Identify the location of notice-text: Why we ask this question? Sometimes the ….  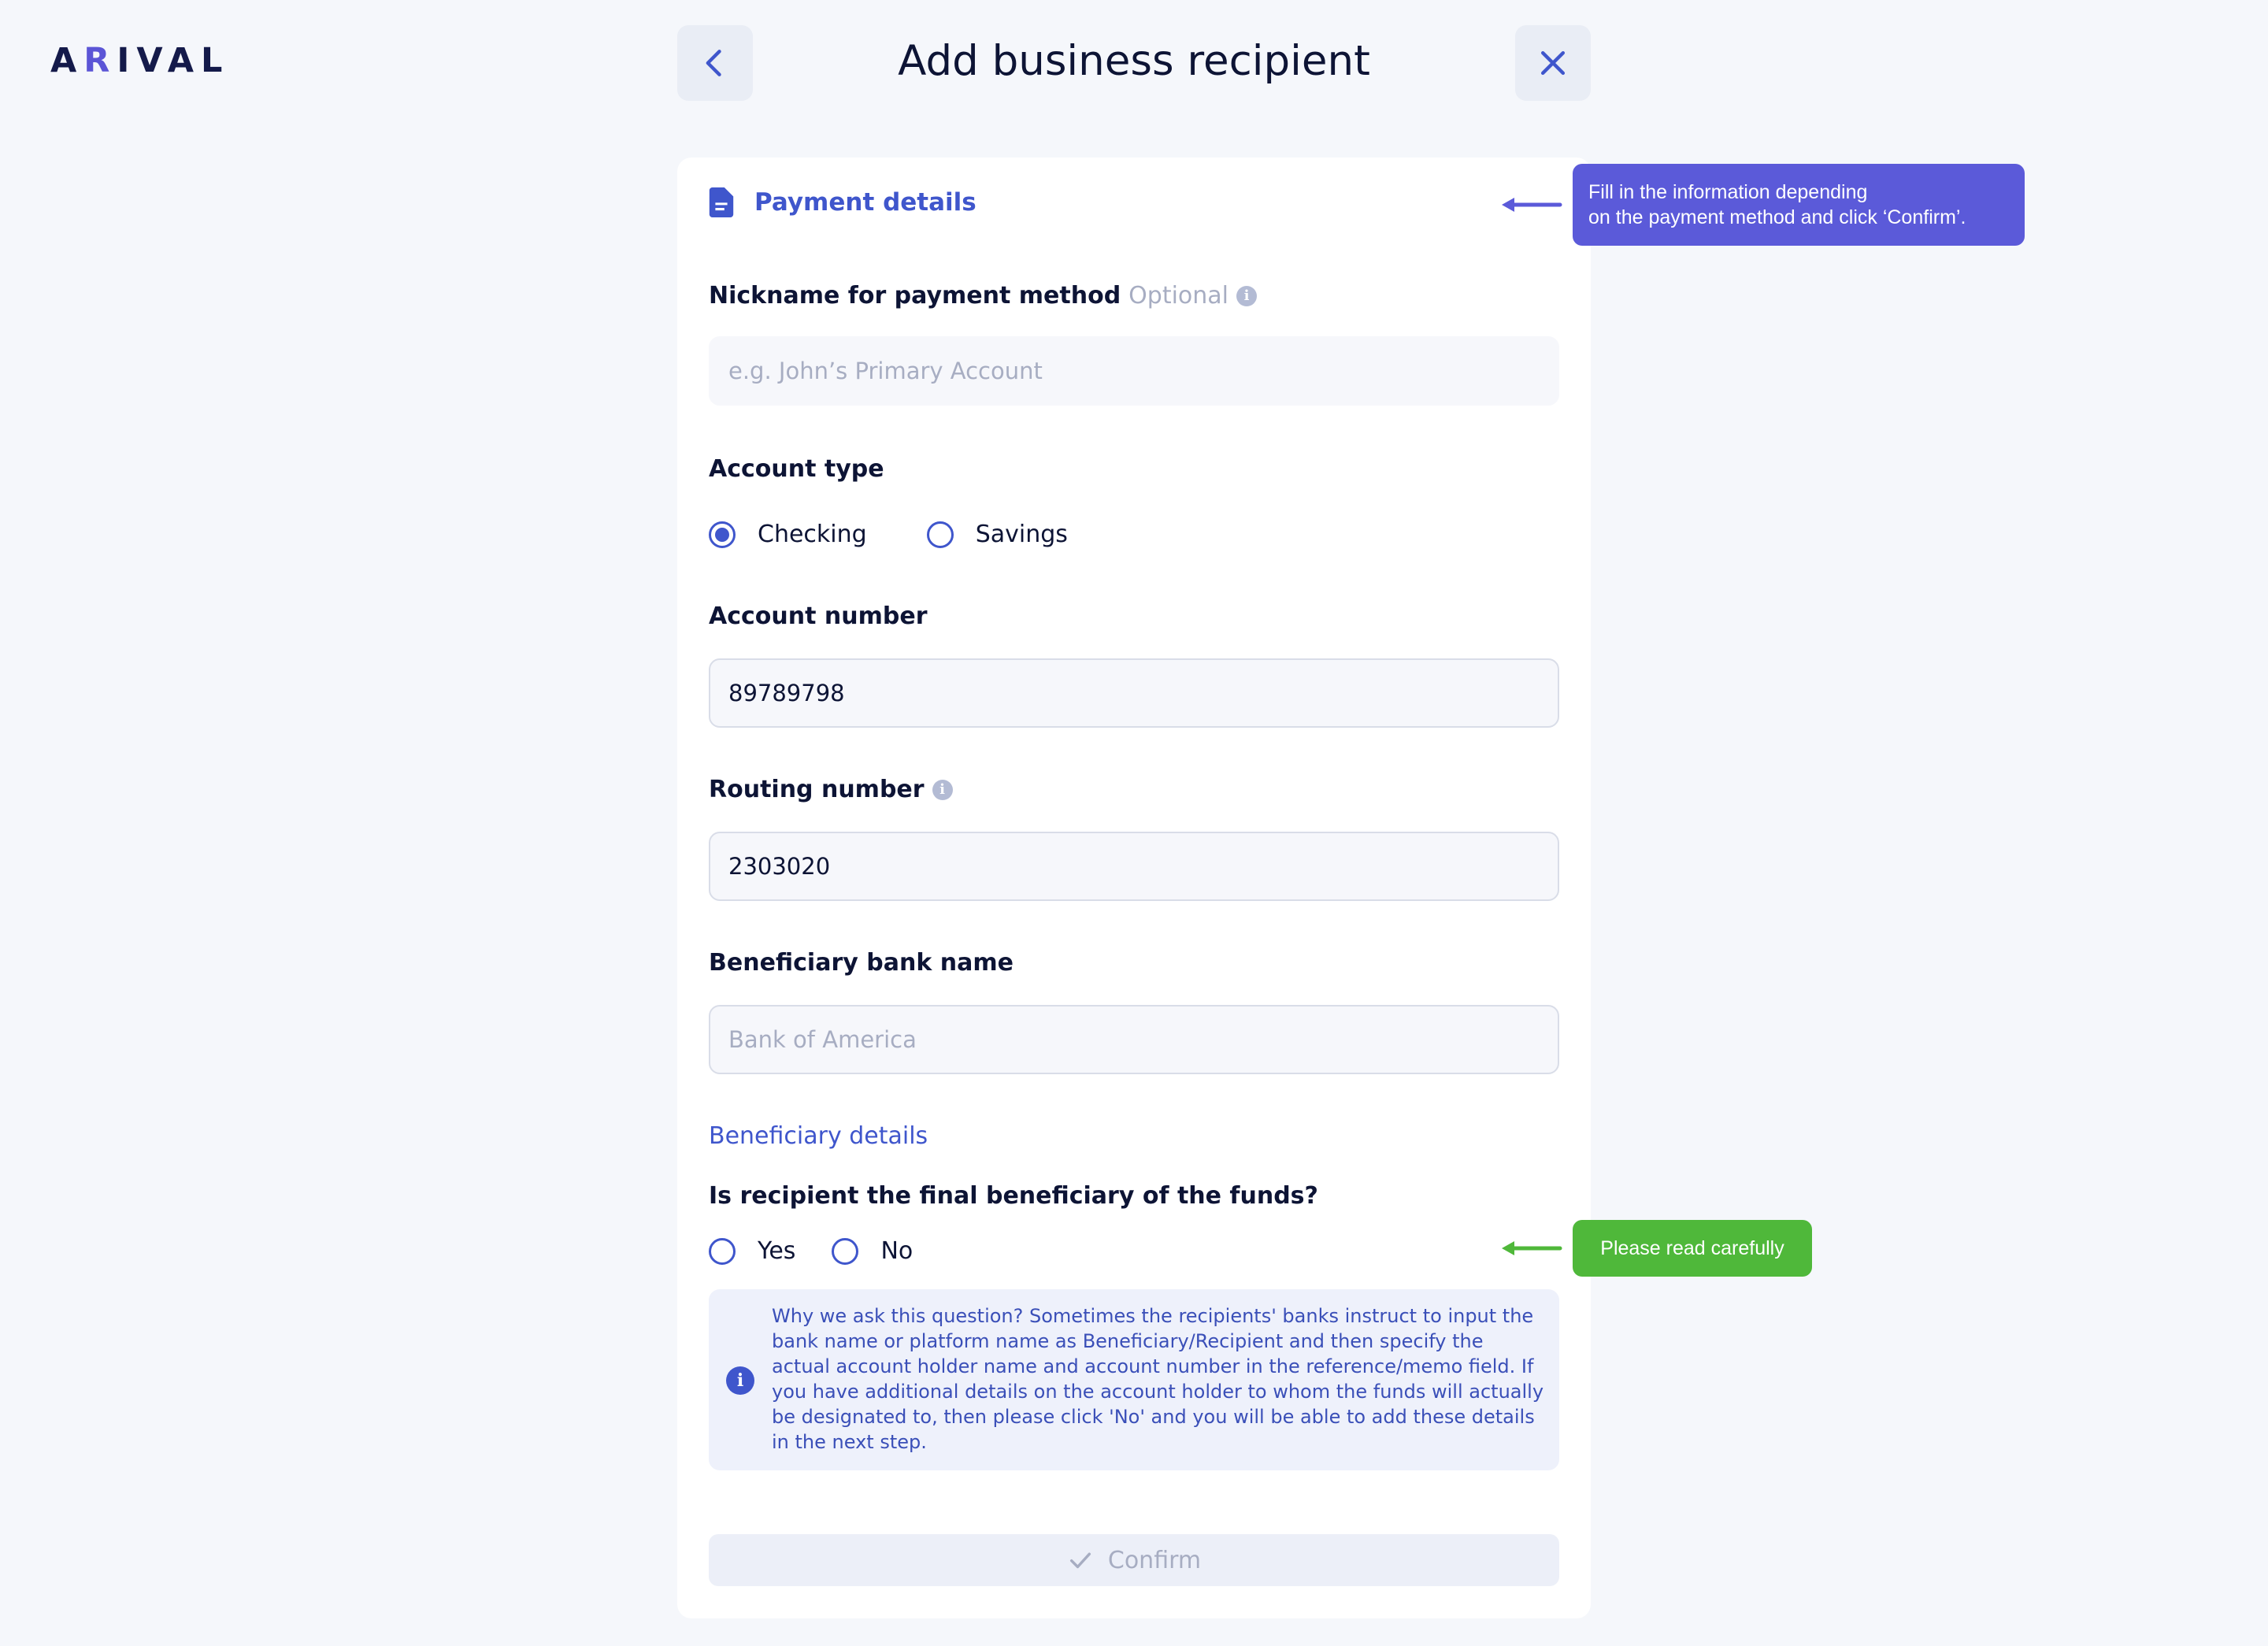
(1158, 1379).